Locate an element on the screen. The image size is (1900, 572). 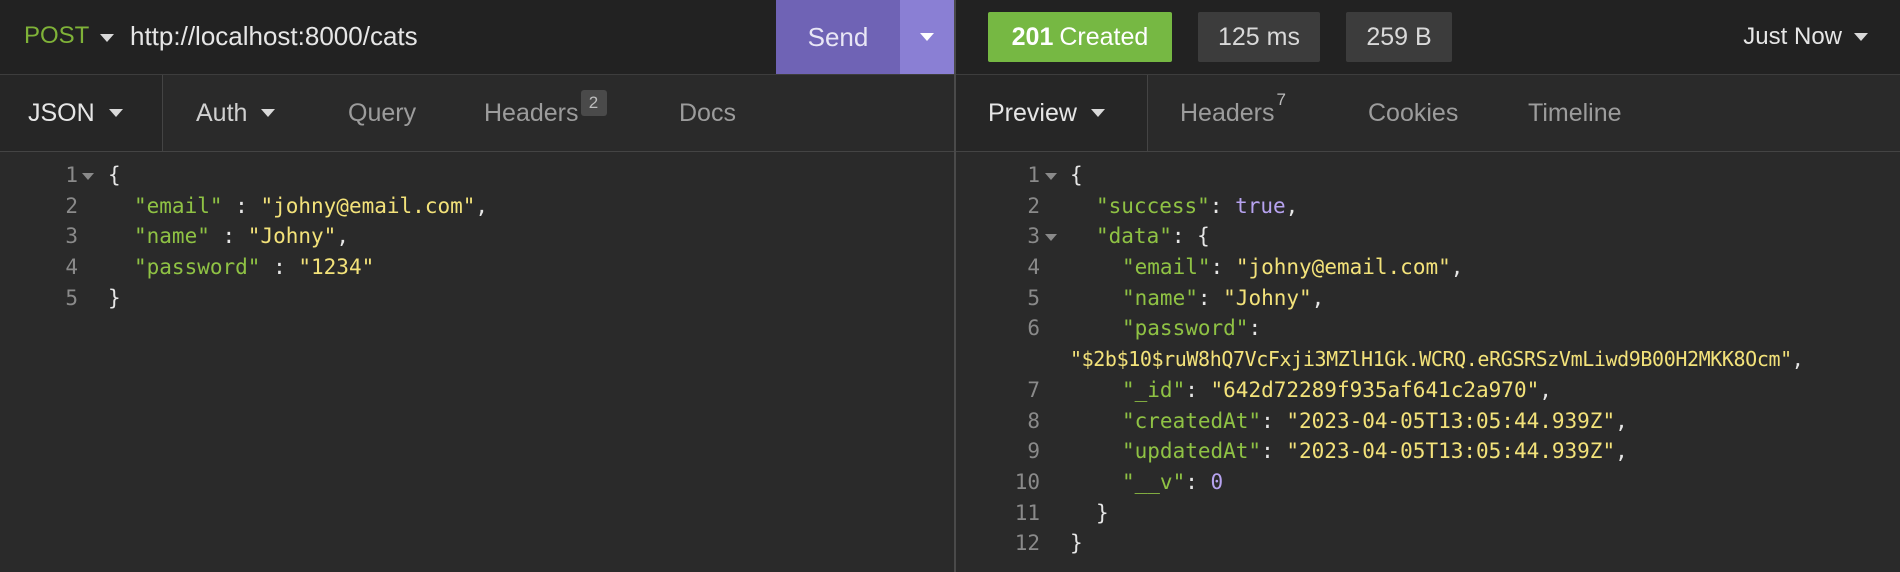
headers-count-badge: 2 is located at coordinates (593, 103).